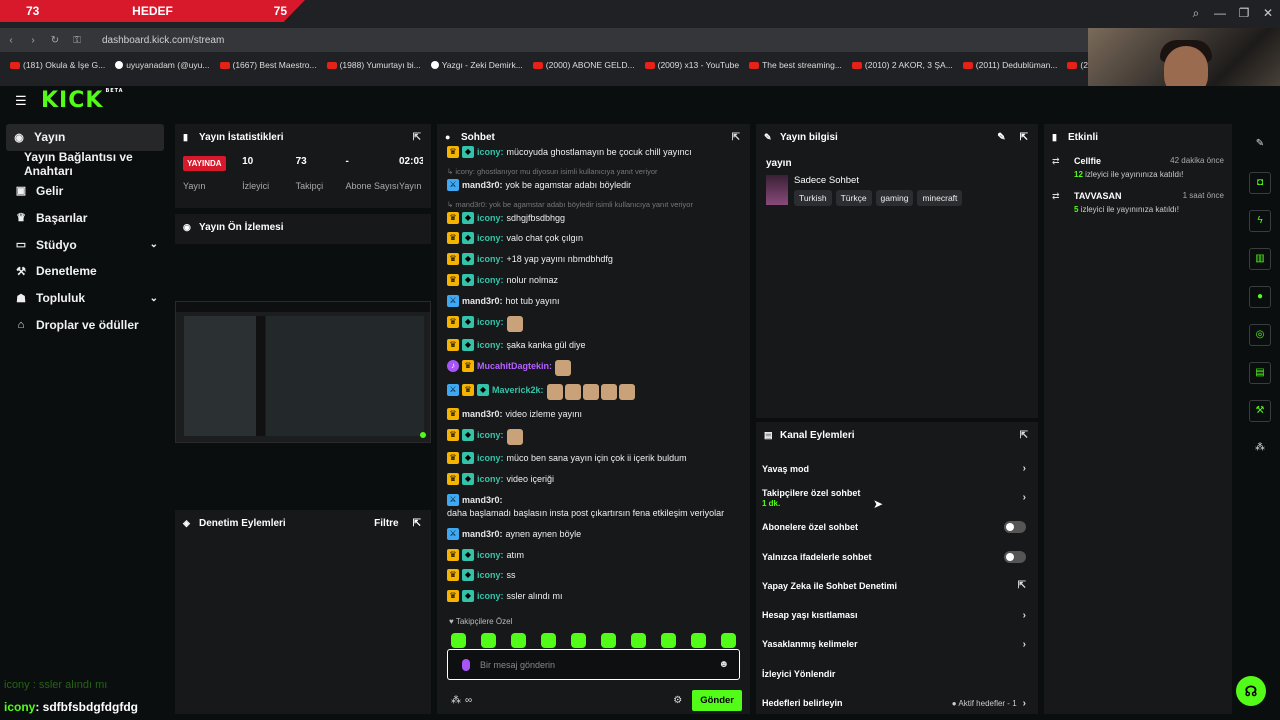  I want to click on filter-button: Filtre, so click(386, 523).